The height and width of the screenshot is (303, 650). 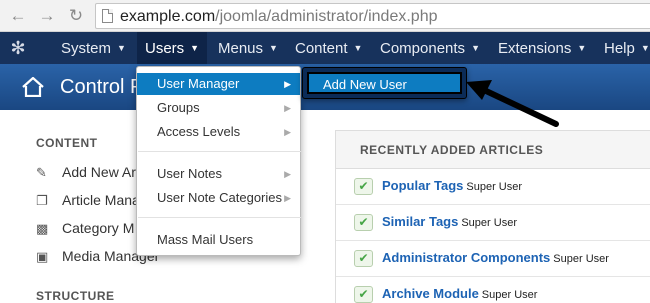 I want to click on menu-item-user-note-categories: User Note Categories ▶, so click(x=218, y=198).